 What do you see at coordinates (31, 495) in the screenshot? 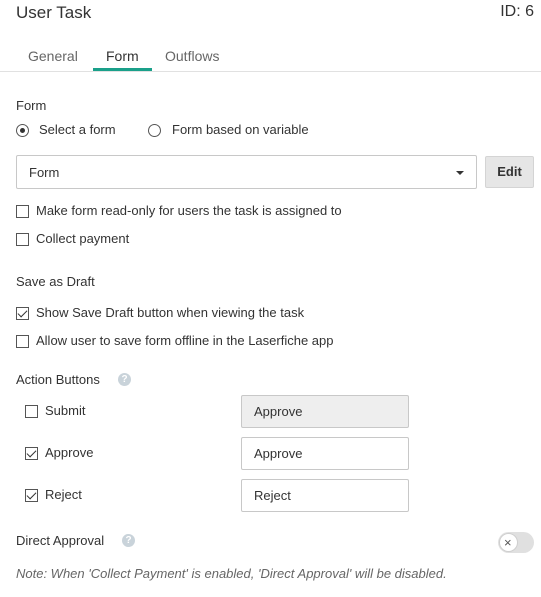
I see `reject-button-checkbox` at bounding box center [31, 495].